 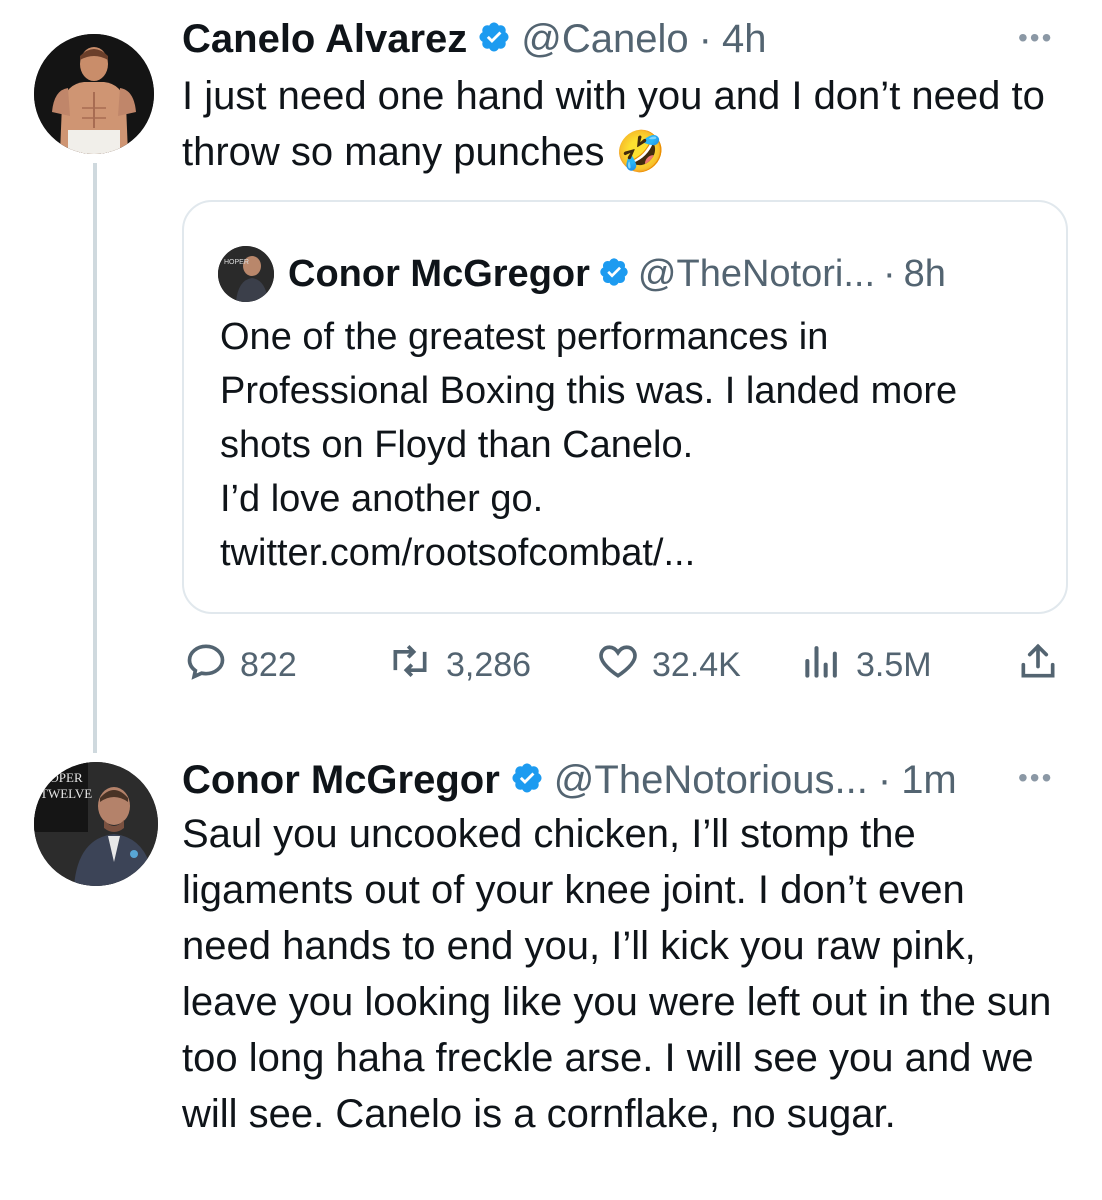 I want to click on views-count: 3.5M, so click(x=894, y=664).